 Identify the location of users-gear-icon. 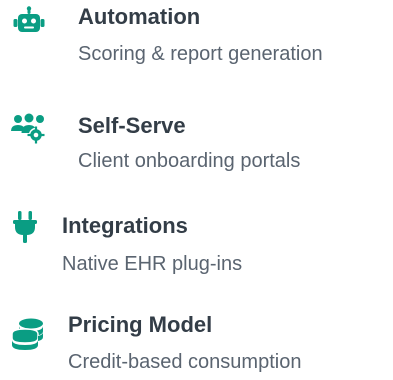
(29, 128).